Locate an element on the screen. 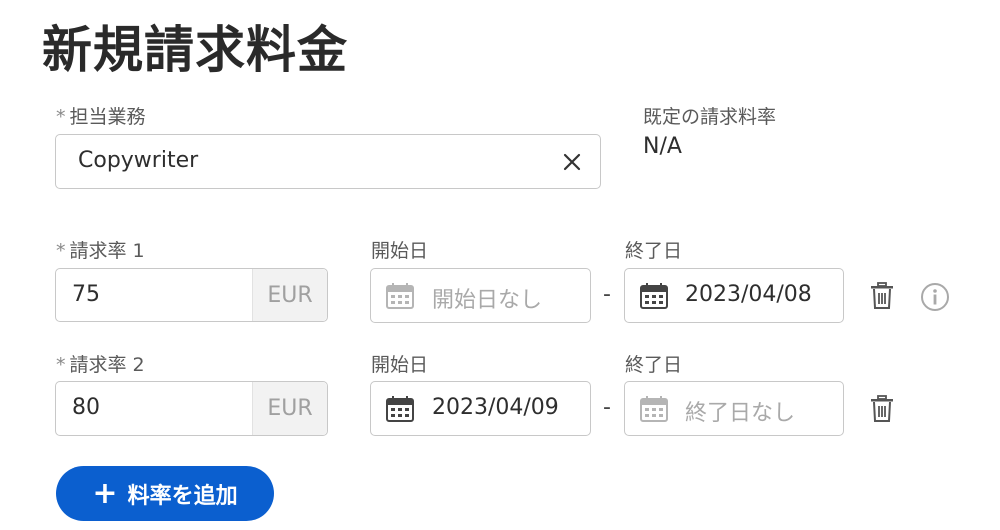  add-rate-button: + 料率を追加 is located at coordinates (165, 493).